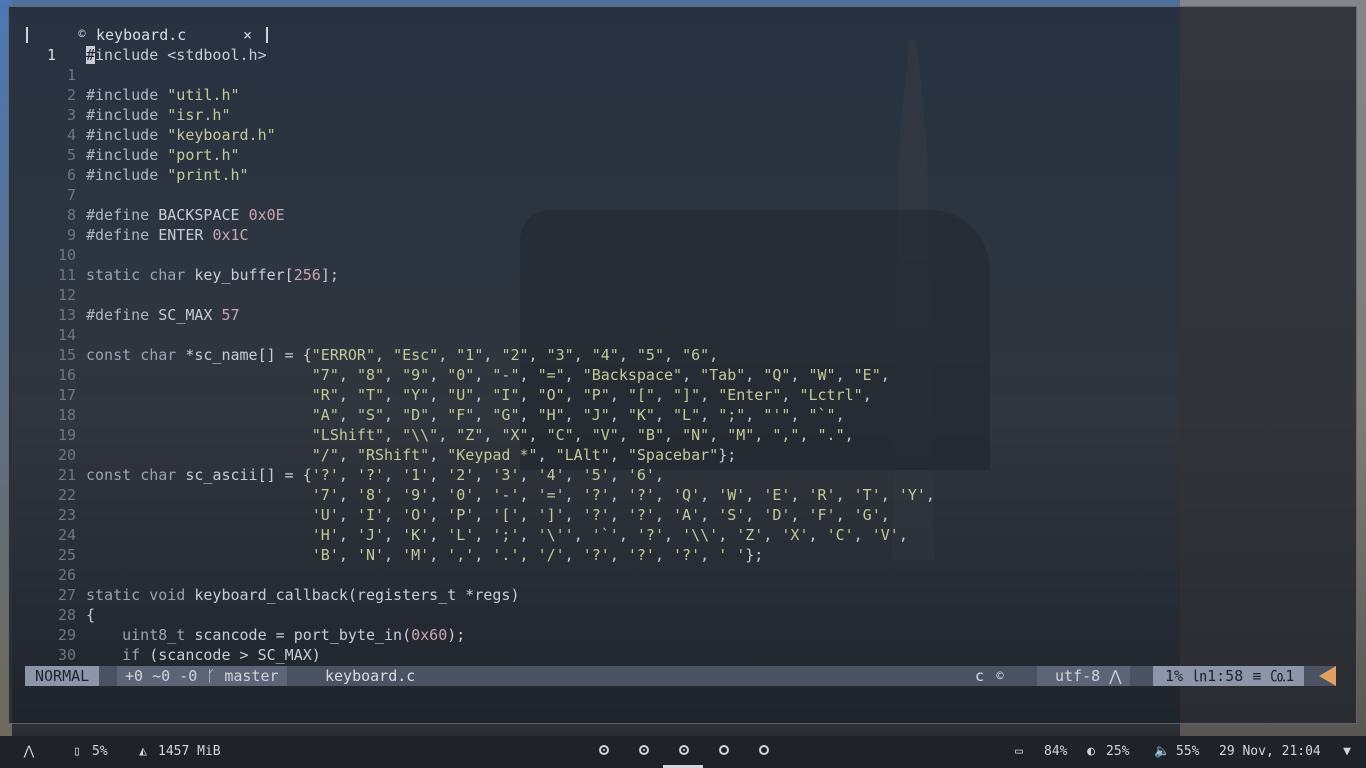 This screenshot has height=768, width=1366. I want to click on line-number: 23, so click(66, 515).